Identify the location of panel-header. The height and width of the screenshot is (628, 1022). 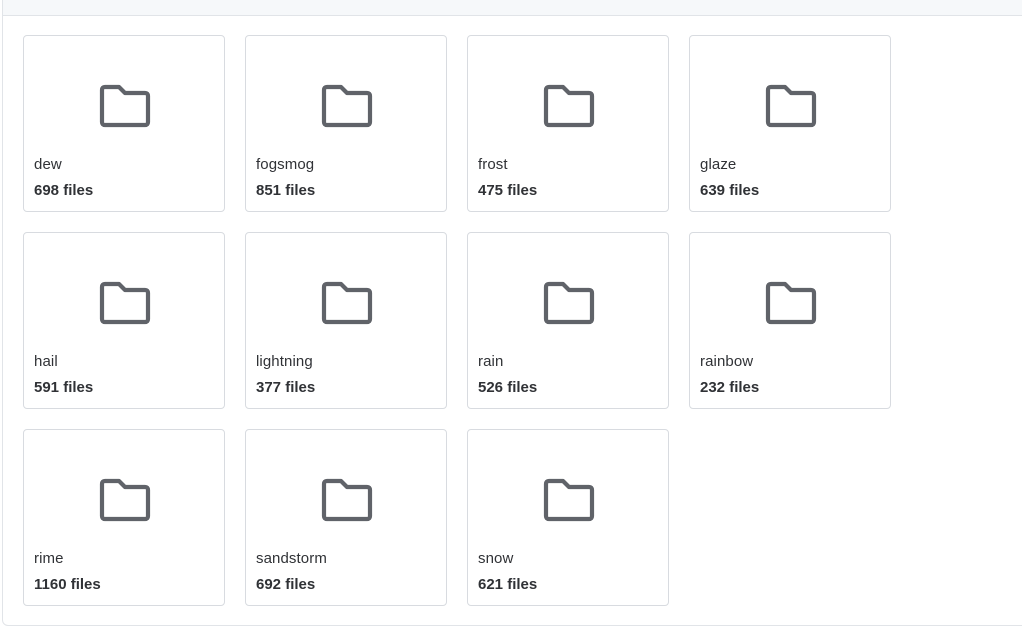
(512, 8).